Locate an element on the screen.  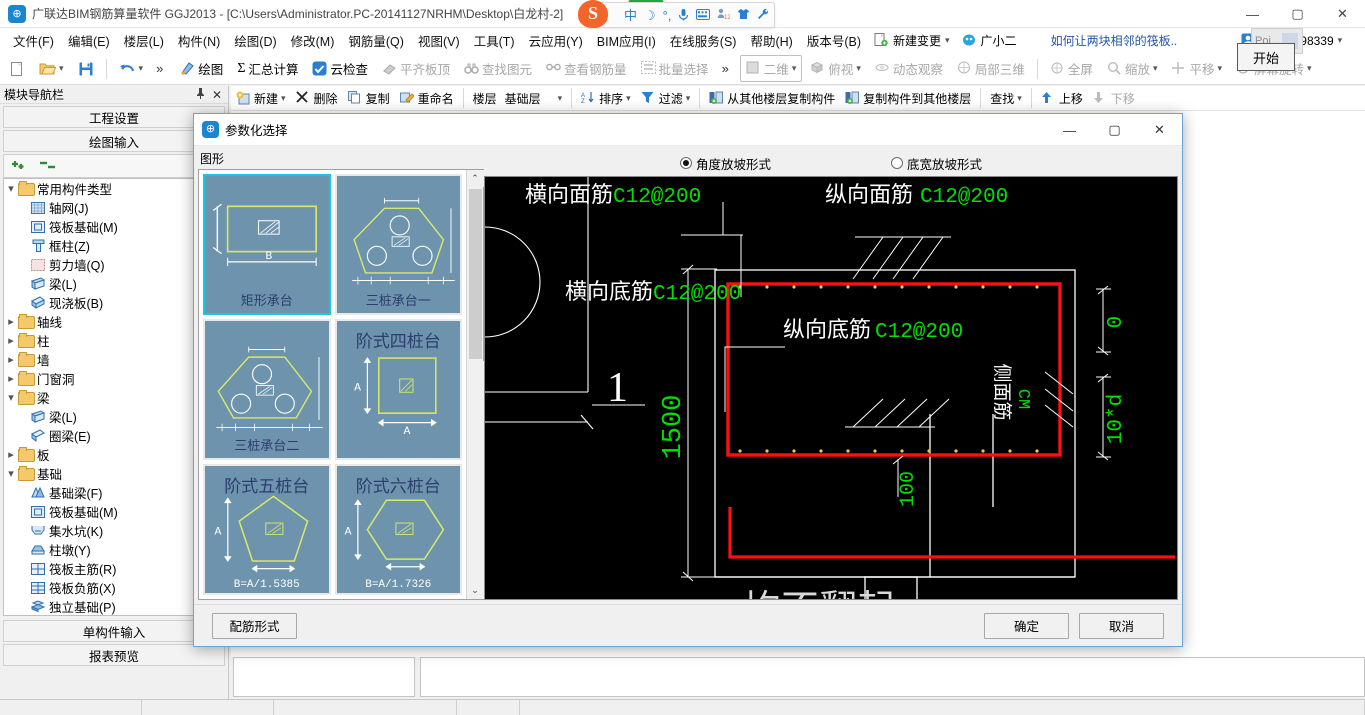
promo-link: 如何让两块相邻的筏板.. is located at coordinates (1103, 40).